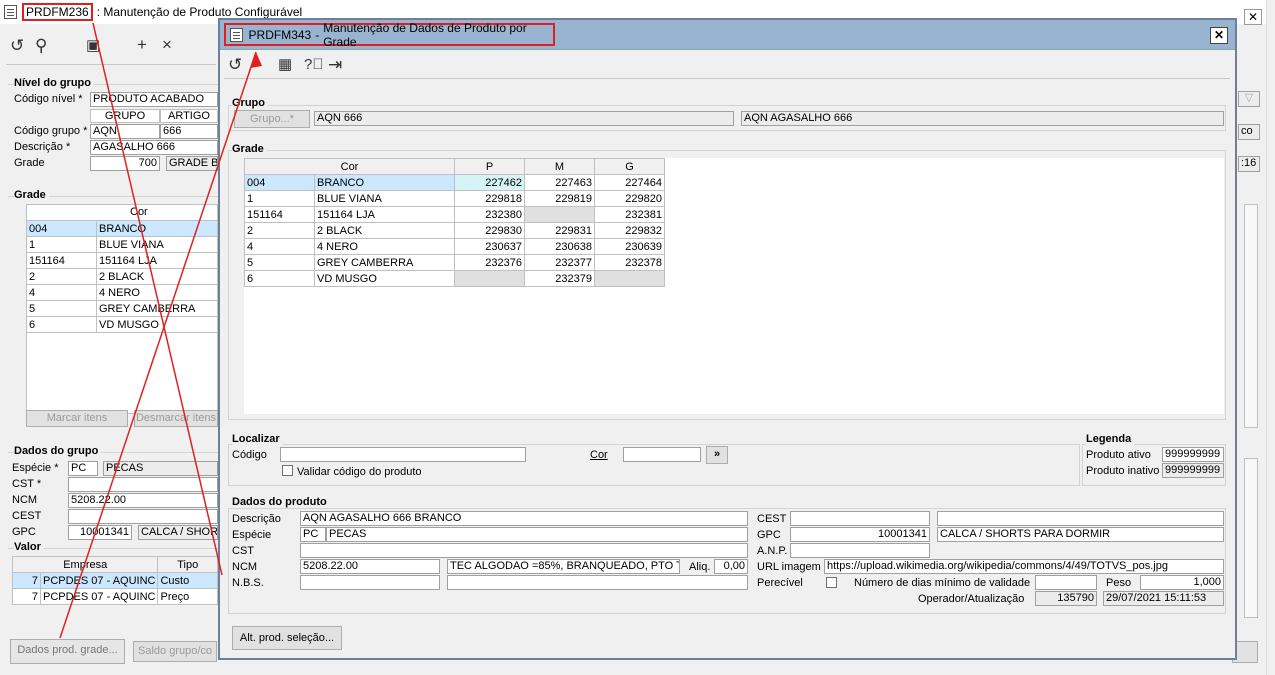  Describe the element at coordinates (115, 580) in the screenshot. I see `valor-row: 7 PCPDES 07 - AQUINC Custo` at that location.